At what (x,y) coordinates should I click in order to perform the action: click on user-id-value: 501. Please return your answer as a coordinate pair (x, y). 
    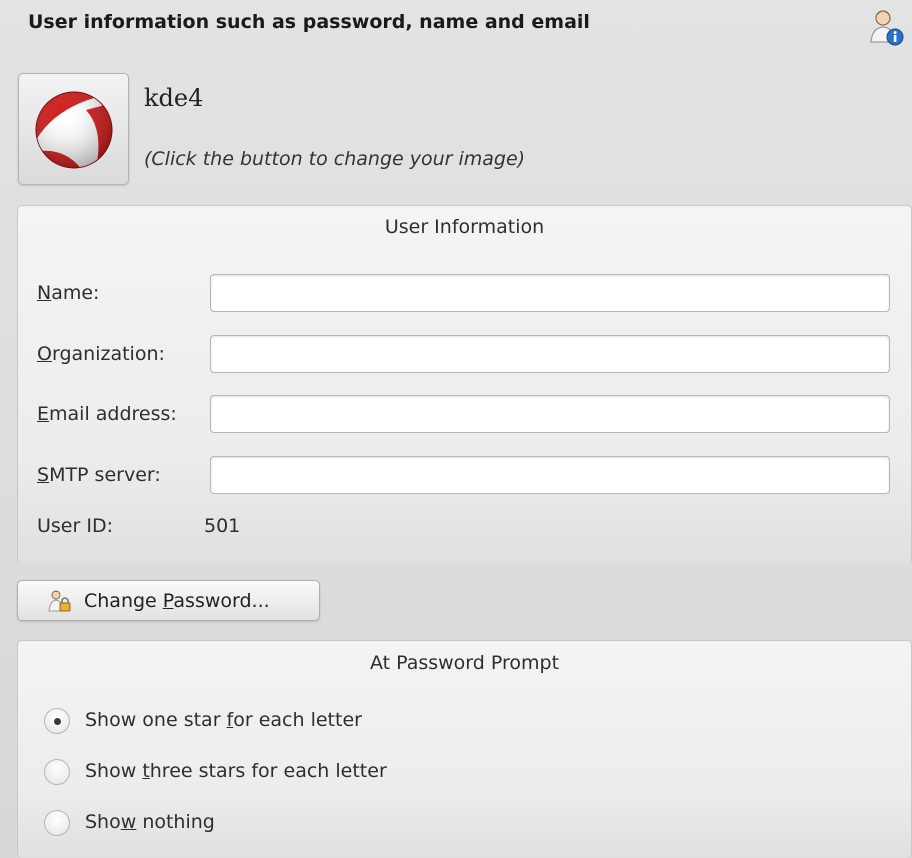
    Looking at the image, I should click on (222, 526).